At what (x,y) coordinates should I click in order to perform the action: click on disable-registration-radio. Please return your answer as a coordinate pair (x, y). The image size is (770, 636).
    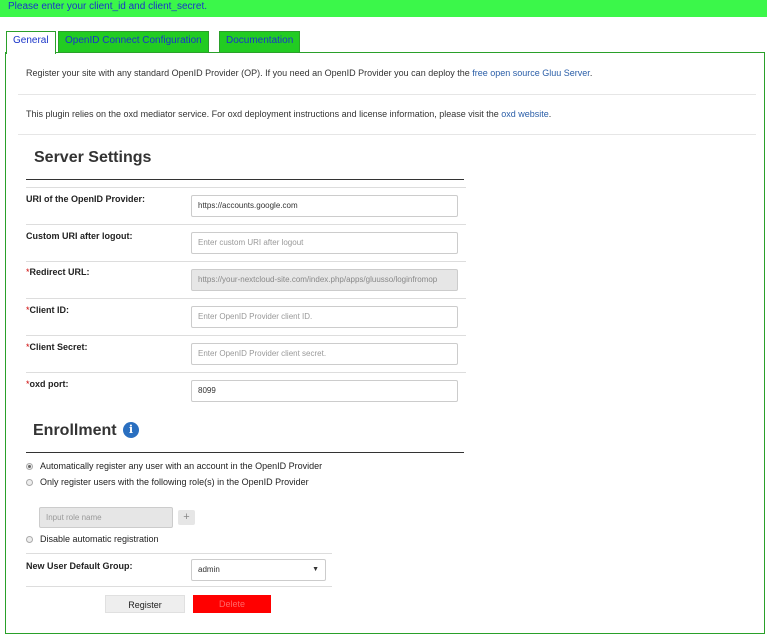
    Looking at the image, I should click on (29, 539).